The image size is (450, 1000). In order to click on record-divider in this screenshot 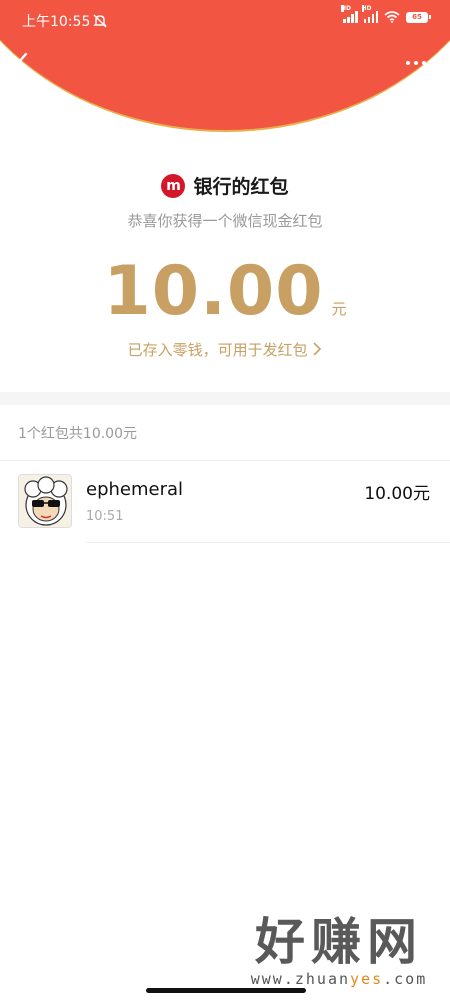, I will do `click(268, 542)`.